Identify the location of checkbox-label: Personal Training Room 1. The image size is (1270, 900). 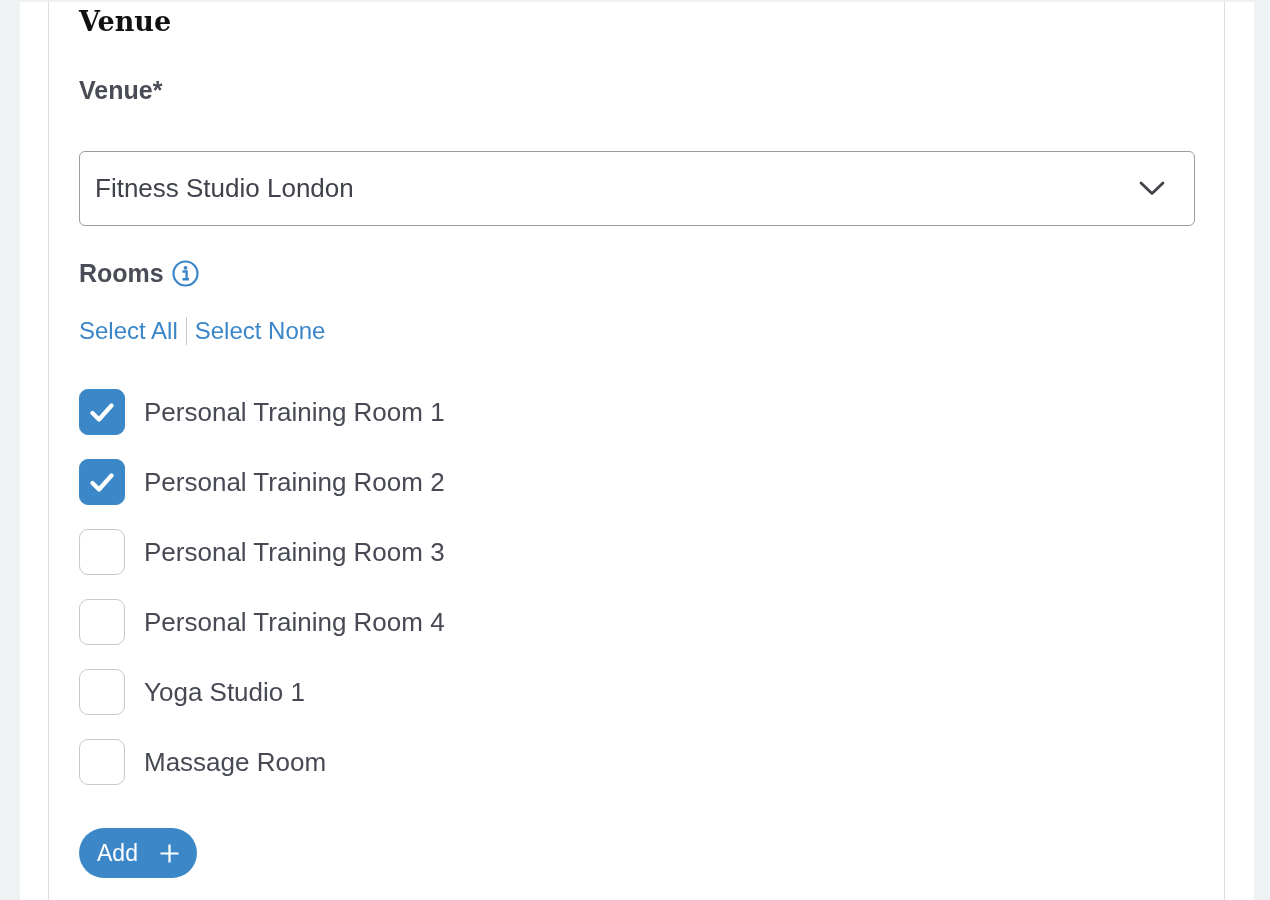
(294, 412).